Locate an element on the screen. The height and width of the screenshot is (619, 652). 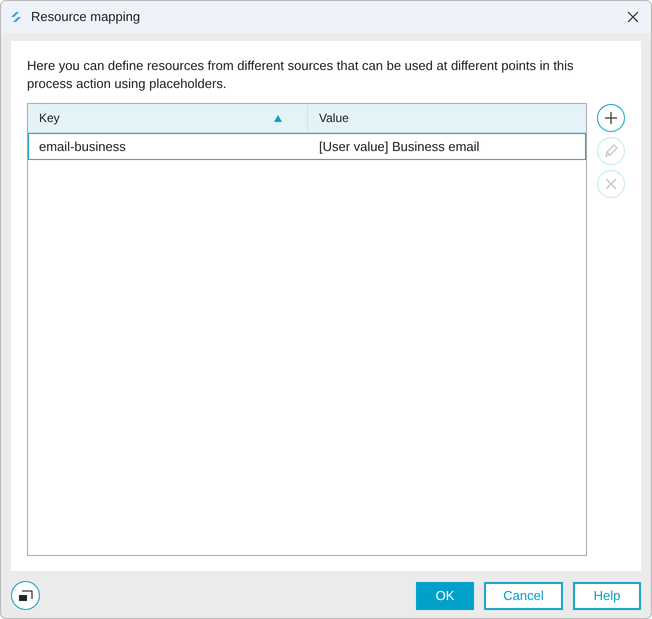
table-cell-text: email-business is located at coordinates (82, 147).